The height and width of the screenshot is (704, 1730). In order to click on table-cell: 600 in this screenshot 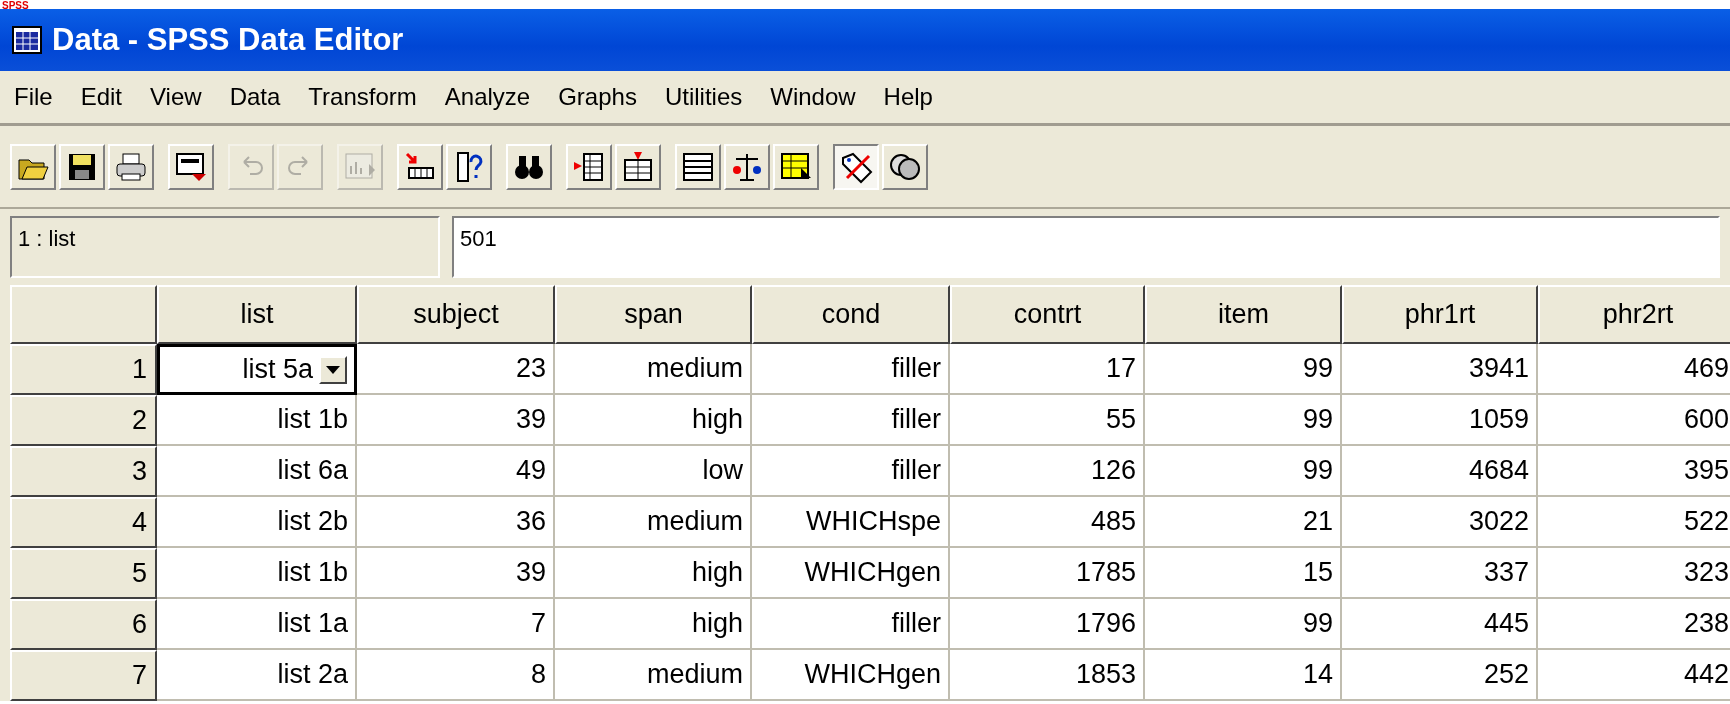, I will do `click(1634, 420)`.